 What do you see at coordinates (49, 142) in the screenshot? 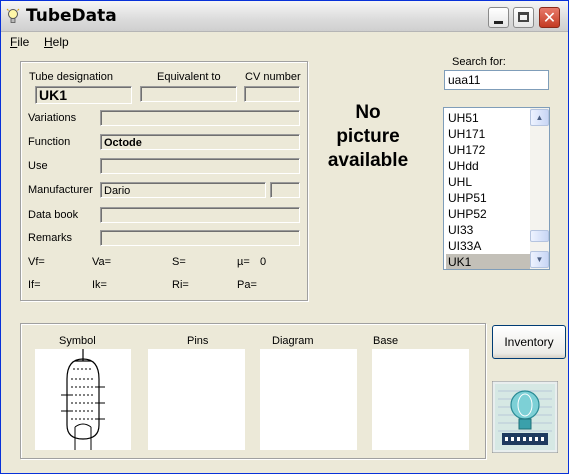
I see `function-label: Function` at bounding box center [49, 142].